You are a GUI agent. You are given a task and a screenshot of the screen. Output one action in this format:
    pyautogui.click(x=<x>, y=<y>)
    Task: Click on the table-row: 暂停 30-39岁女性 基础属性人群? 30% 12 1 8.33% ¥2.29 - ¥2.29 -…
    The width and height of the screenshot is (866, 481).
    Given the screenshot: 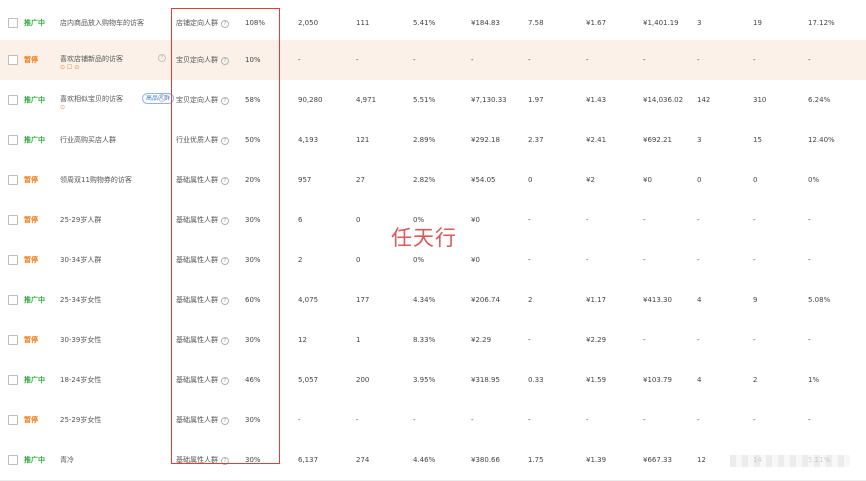 What is the action you would take?
    pyautogui.click(x=433, y=340)
    